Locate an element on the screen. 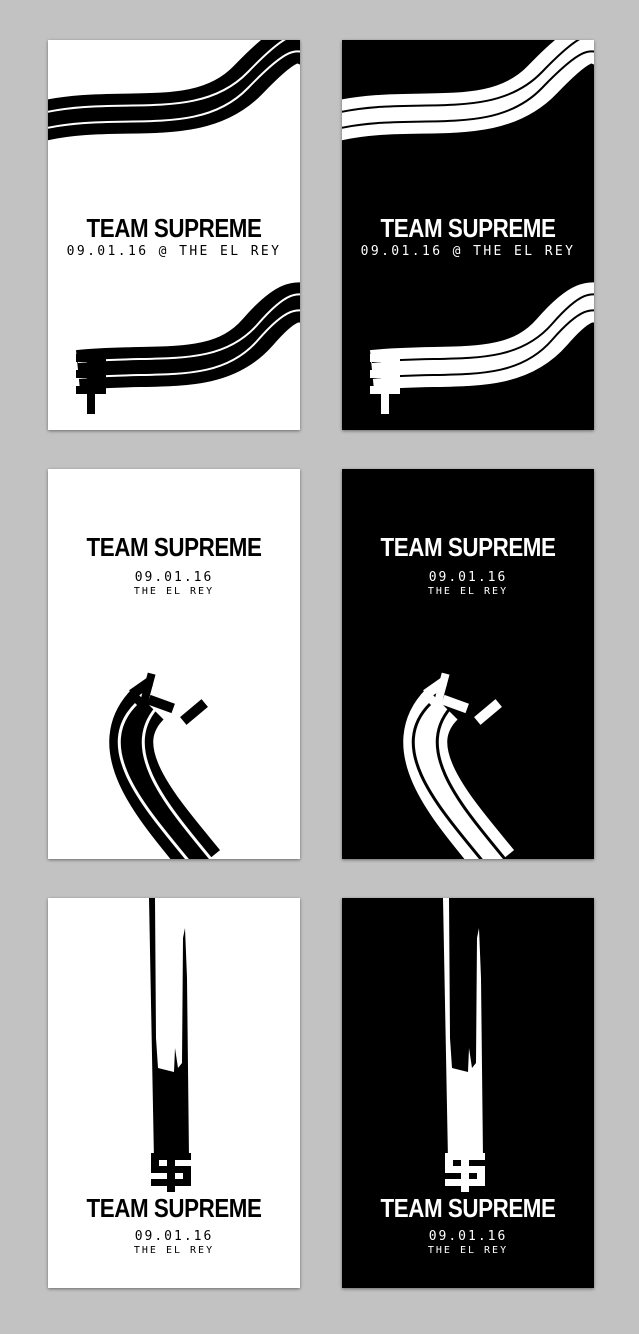  poster-card-dark-wave: TEAM SUPREME 09.01.16 @ THE EL REY is located at coordinates (468, 235).